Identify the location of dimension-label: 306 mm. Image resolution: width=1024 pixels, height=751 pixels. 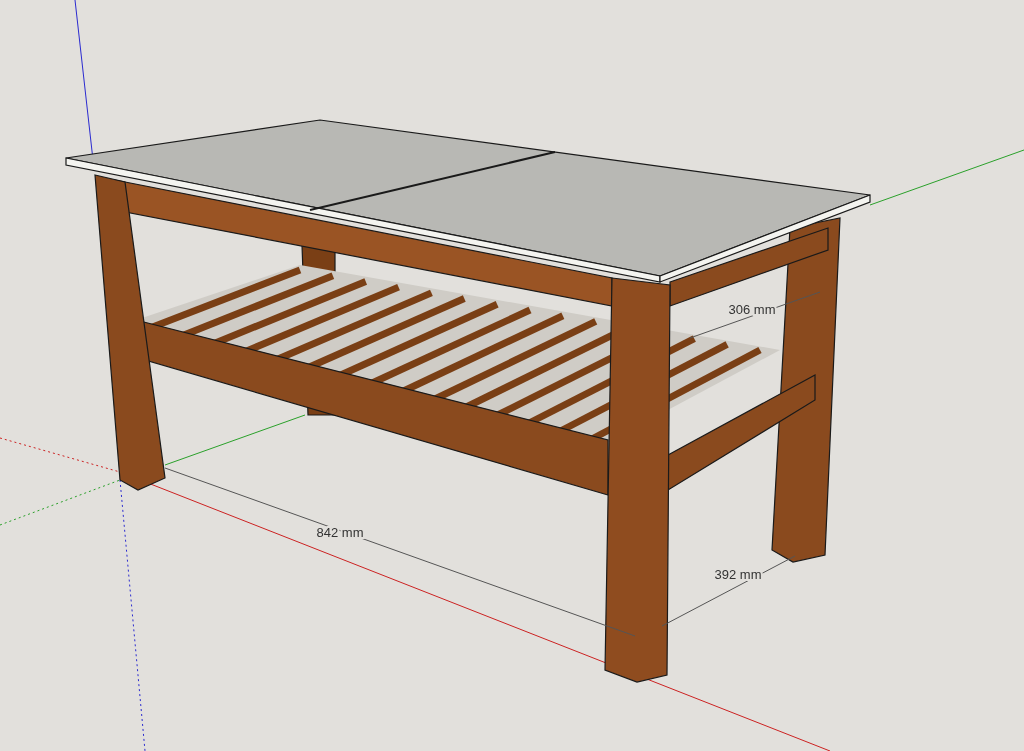
(752, 309).